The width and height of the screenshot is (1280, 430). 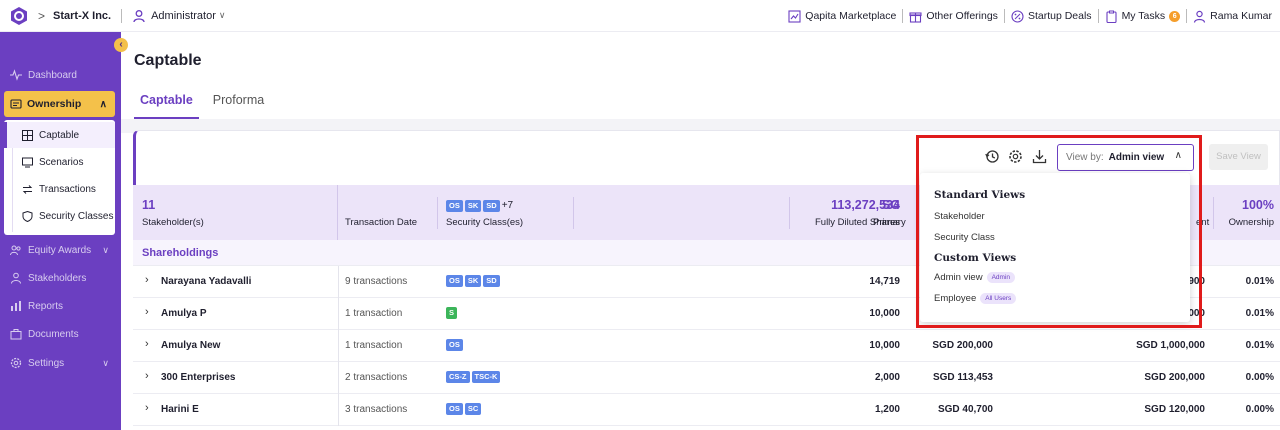 I want to click on startup-deals-link: Startup Deals, so click(x=1051, y=16).